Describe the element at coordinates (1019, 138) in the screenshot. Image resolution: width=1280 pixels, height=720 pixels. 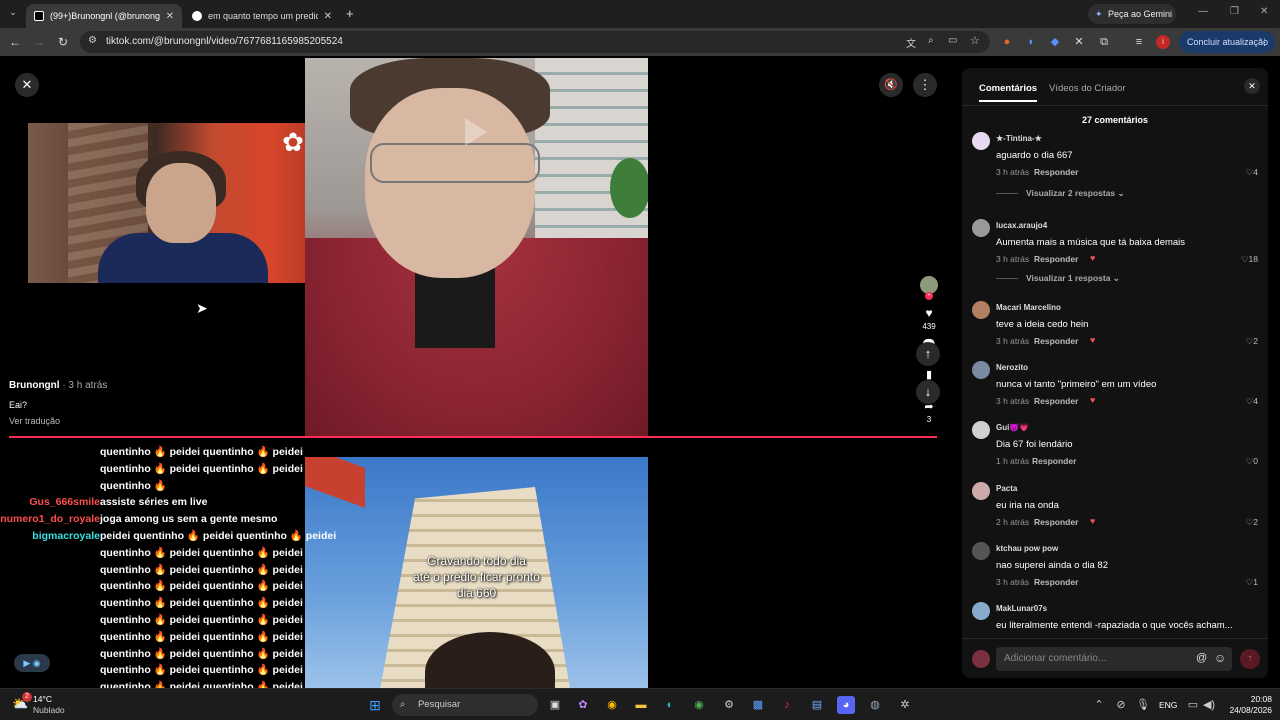
I see `commenter-name: ★-Tintina-★` at that location.